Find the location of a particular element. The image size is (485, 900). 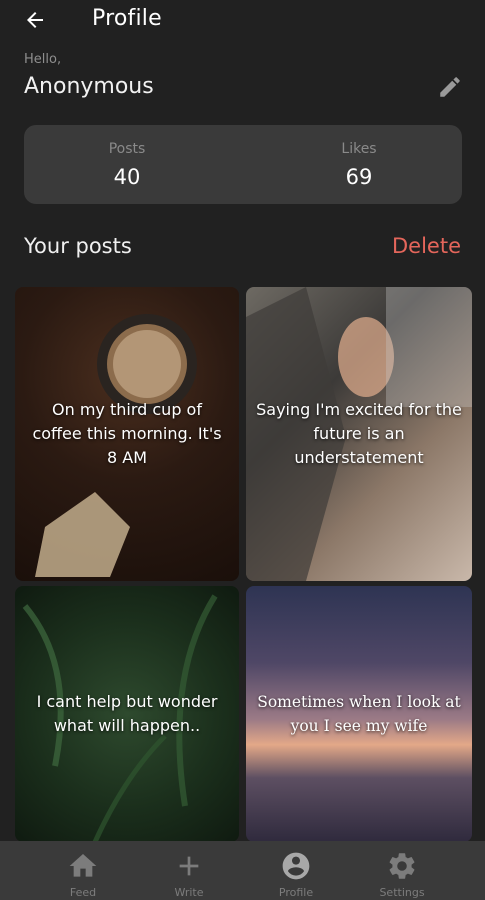

likes-label: Likes is located at coordinates (359, 149).